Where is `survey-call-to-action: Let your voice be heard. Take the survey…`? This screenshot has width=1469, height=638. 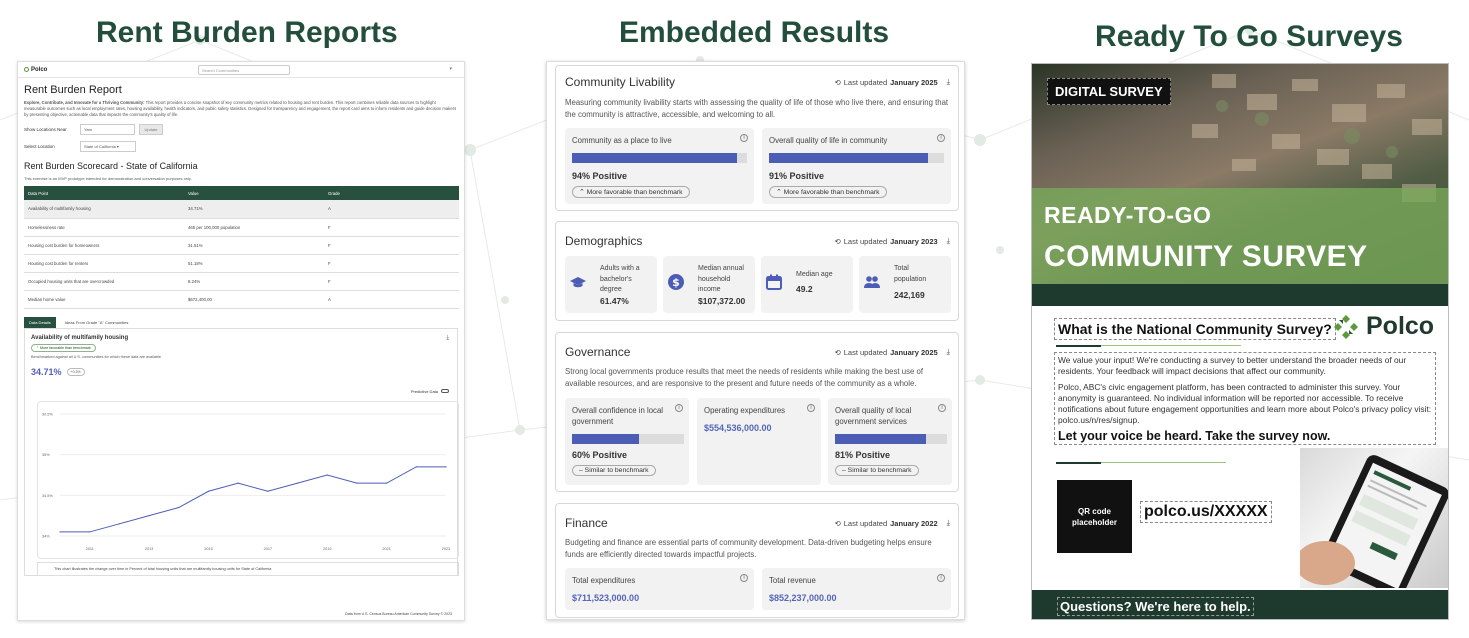 survey-call-to-action: Let your voice be heard. Take the survey… is located at coordinates (1194, 436).